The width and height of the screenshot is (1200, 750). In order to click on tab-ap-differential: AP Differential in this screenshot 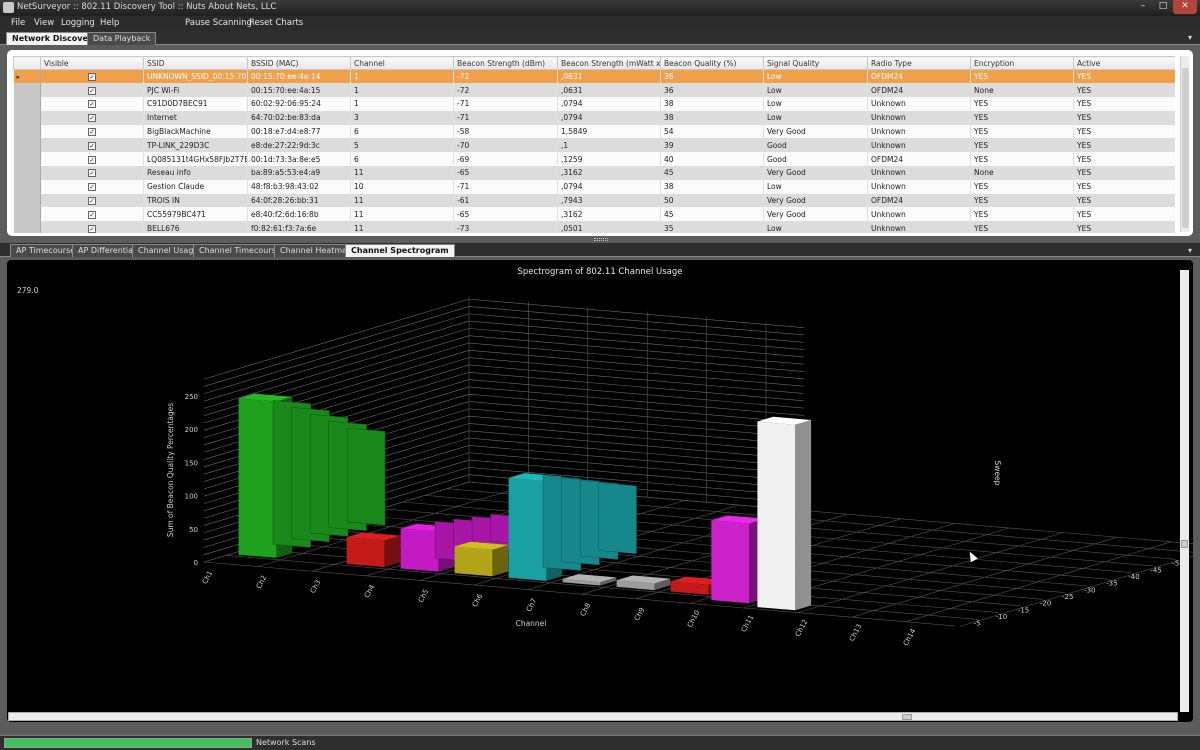, I will do `click(107, 250)`.